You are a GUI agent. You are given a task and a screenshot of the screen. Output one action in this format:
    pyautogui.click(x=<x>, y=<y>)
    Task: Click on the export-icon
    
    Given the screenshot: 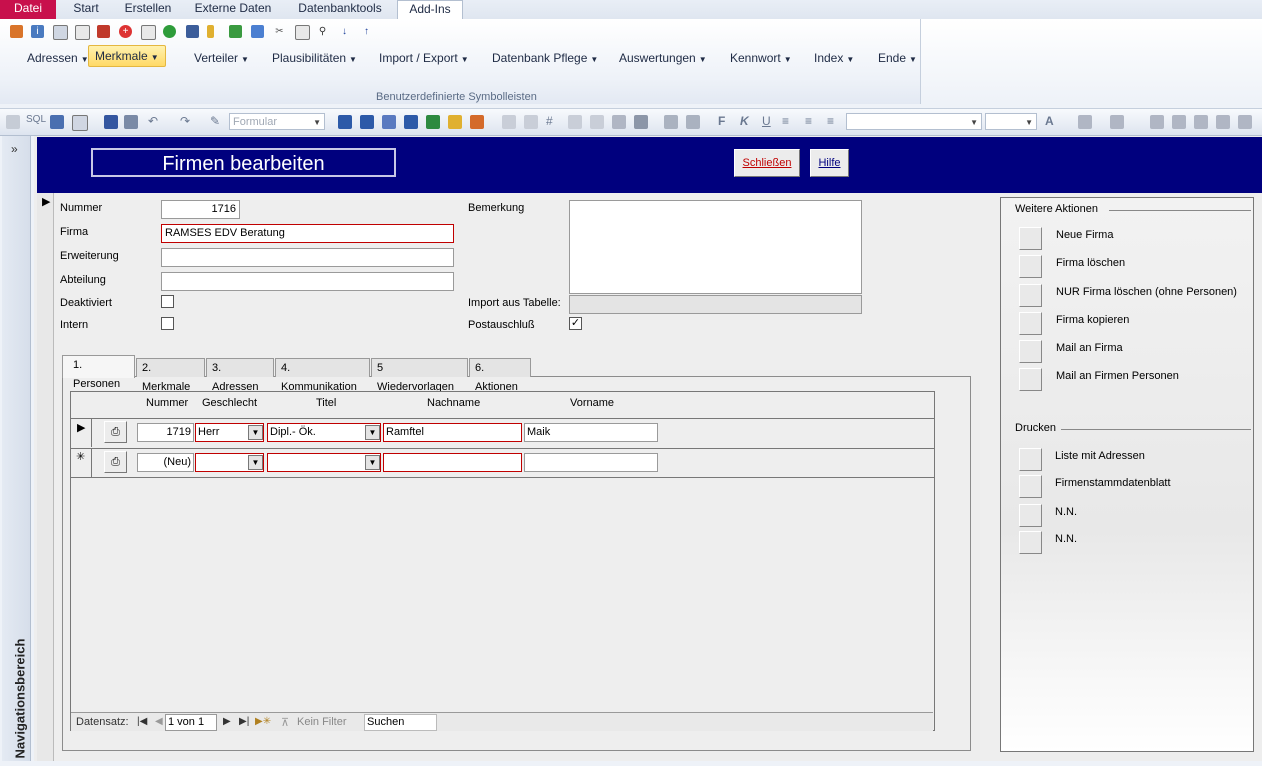 What is the action you would take?
    pyautogui.click(x=257, y=31)
    